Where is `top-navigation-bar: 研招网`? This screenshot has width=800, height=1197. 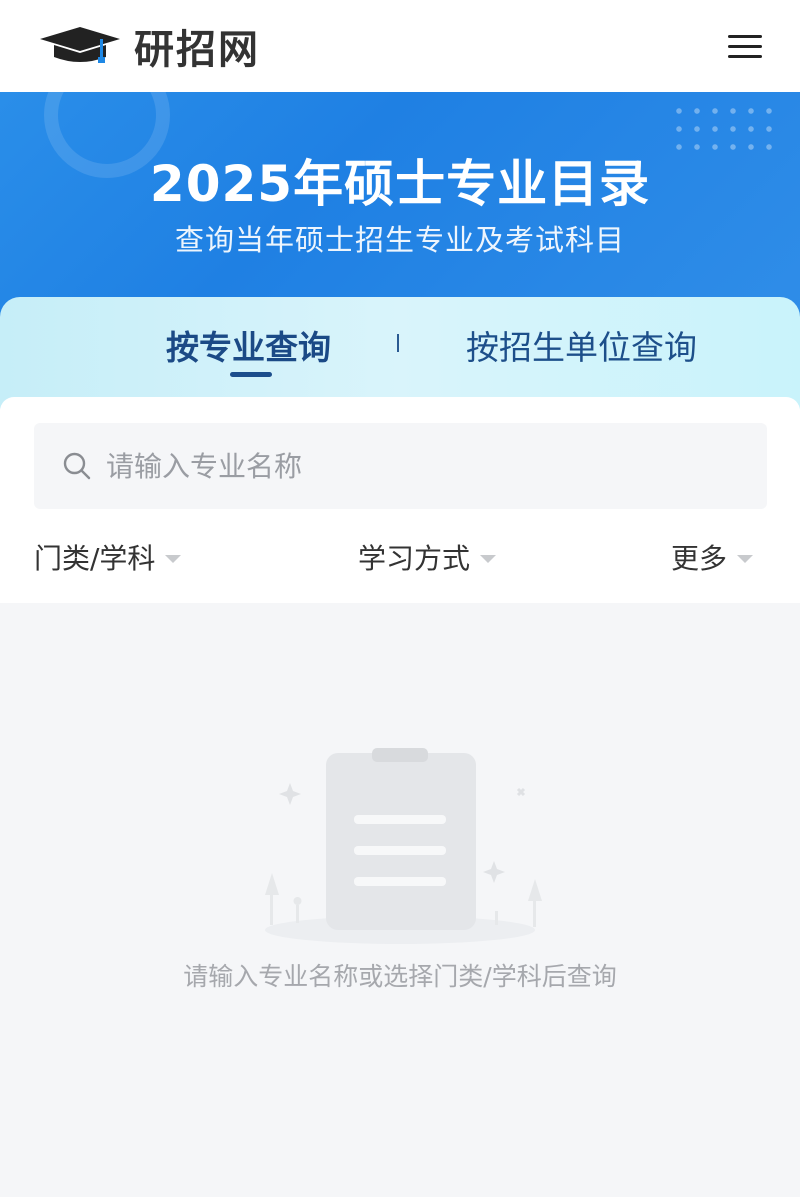
top-navigation-bar: 研招网 is located at coordinates (400, 46).